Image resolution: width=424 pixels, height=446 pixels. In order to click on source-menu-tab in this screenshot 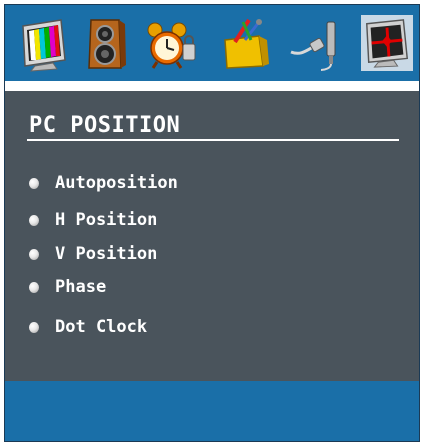, I will do `click(314, 44)`.